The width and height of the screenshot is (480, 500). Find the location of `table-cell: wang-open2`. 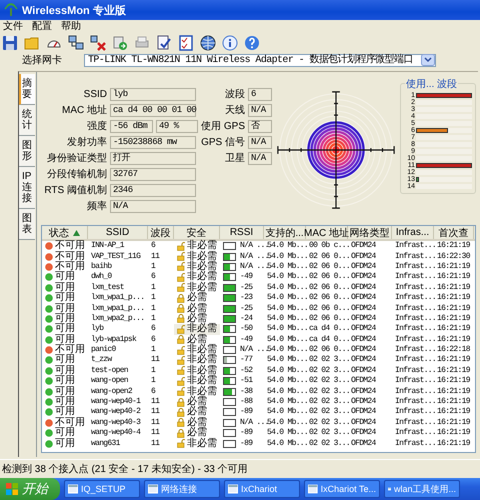

table-cell: wang-open2 is located at coordinates (111, 391).